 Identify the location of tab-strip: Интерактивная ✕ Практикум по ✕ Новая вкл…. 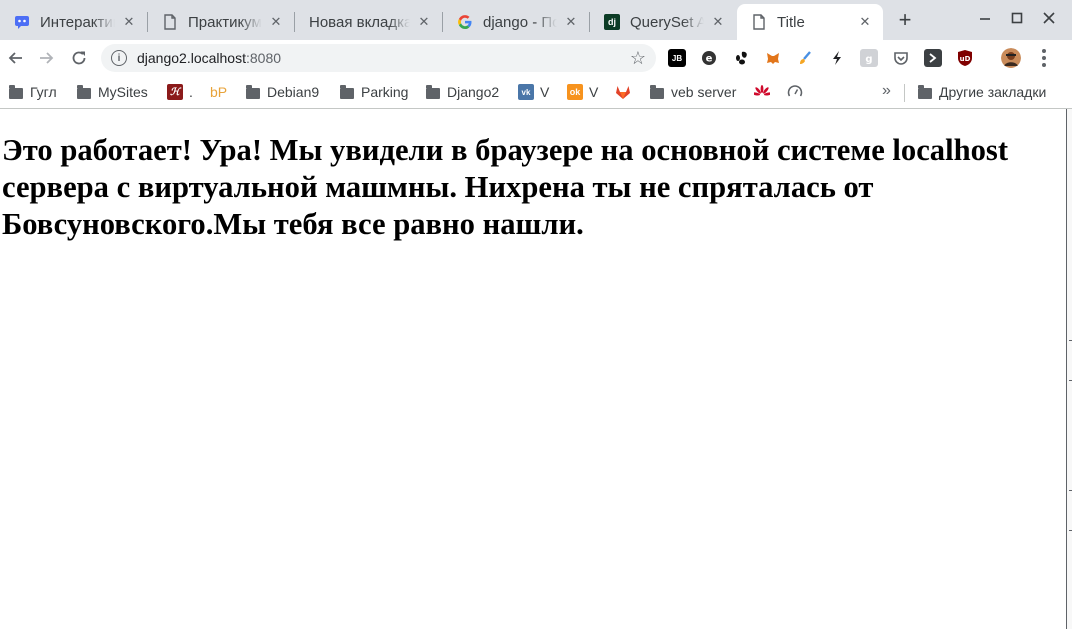
(536, 20).